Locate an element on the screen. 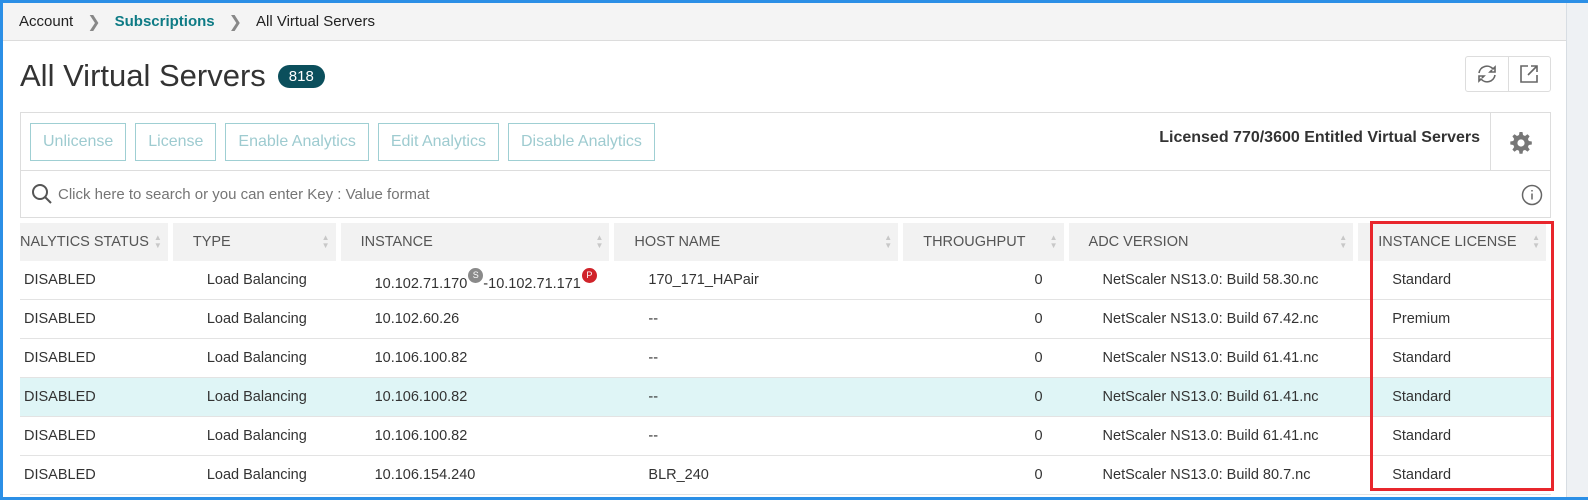  unlicense-button: Unlicense is located at coordinates (78, 141).